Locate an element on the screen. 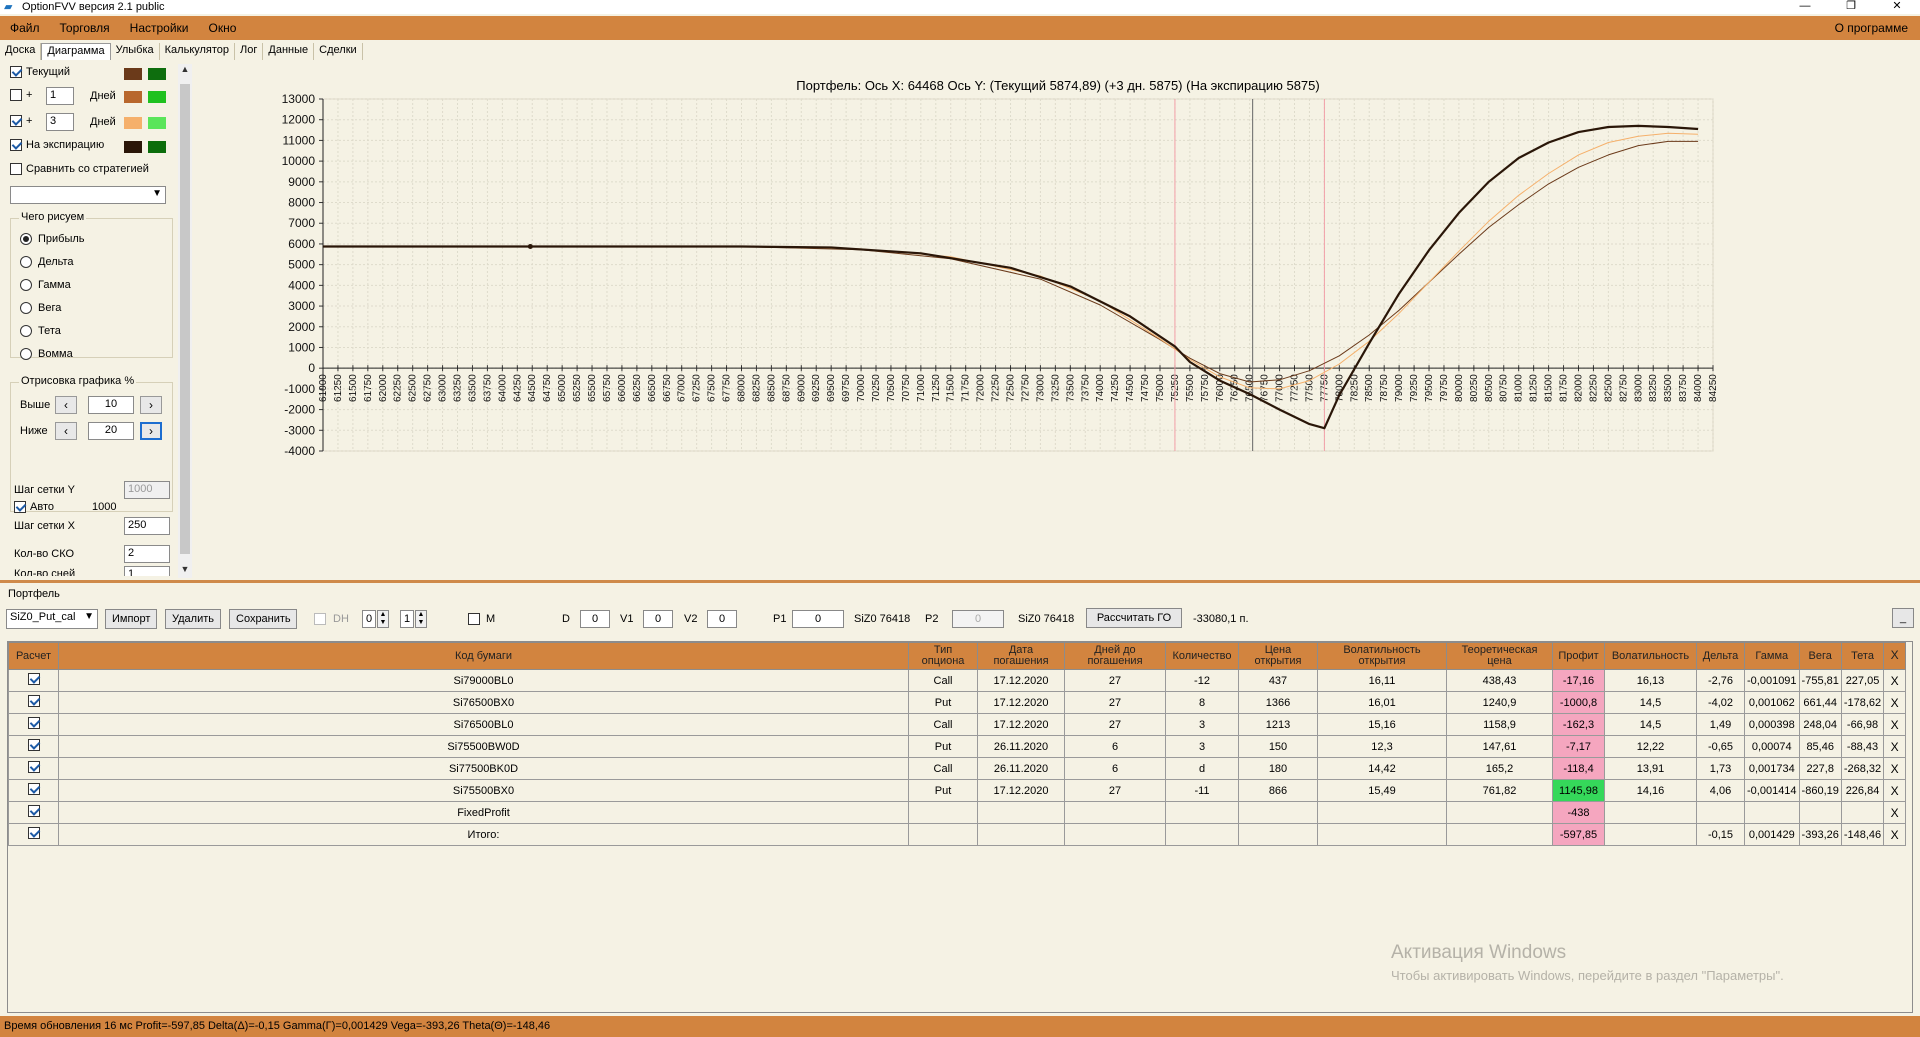 The height and width of the screenshot is (1037, 1920). expiry-checkbox is located at coordinates (16, 145).